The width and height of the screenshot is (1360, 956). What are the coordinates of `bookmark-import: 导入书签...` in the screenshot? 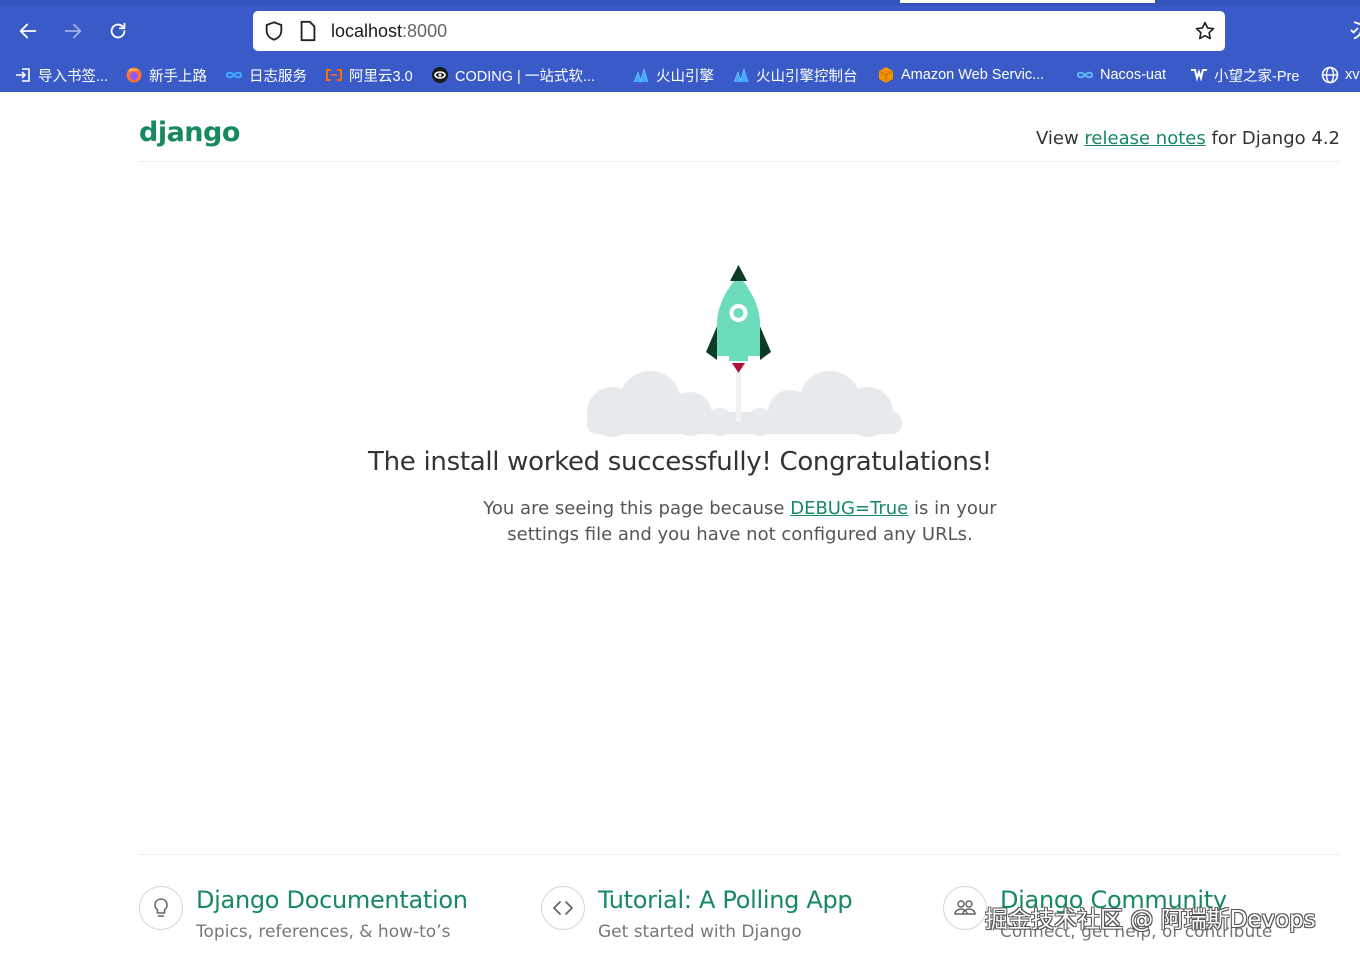 It's located at (61, 75).